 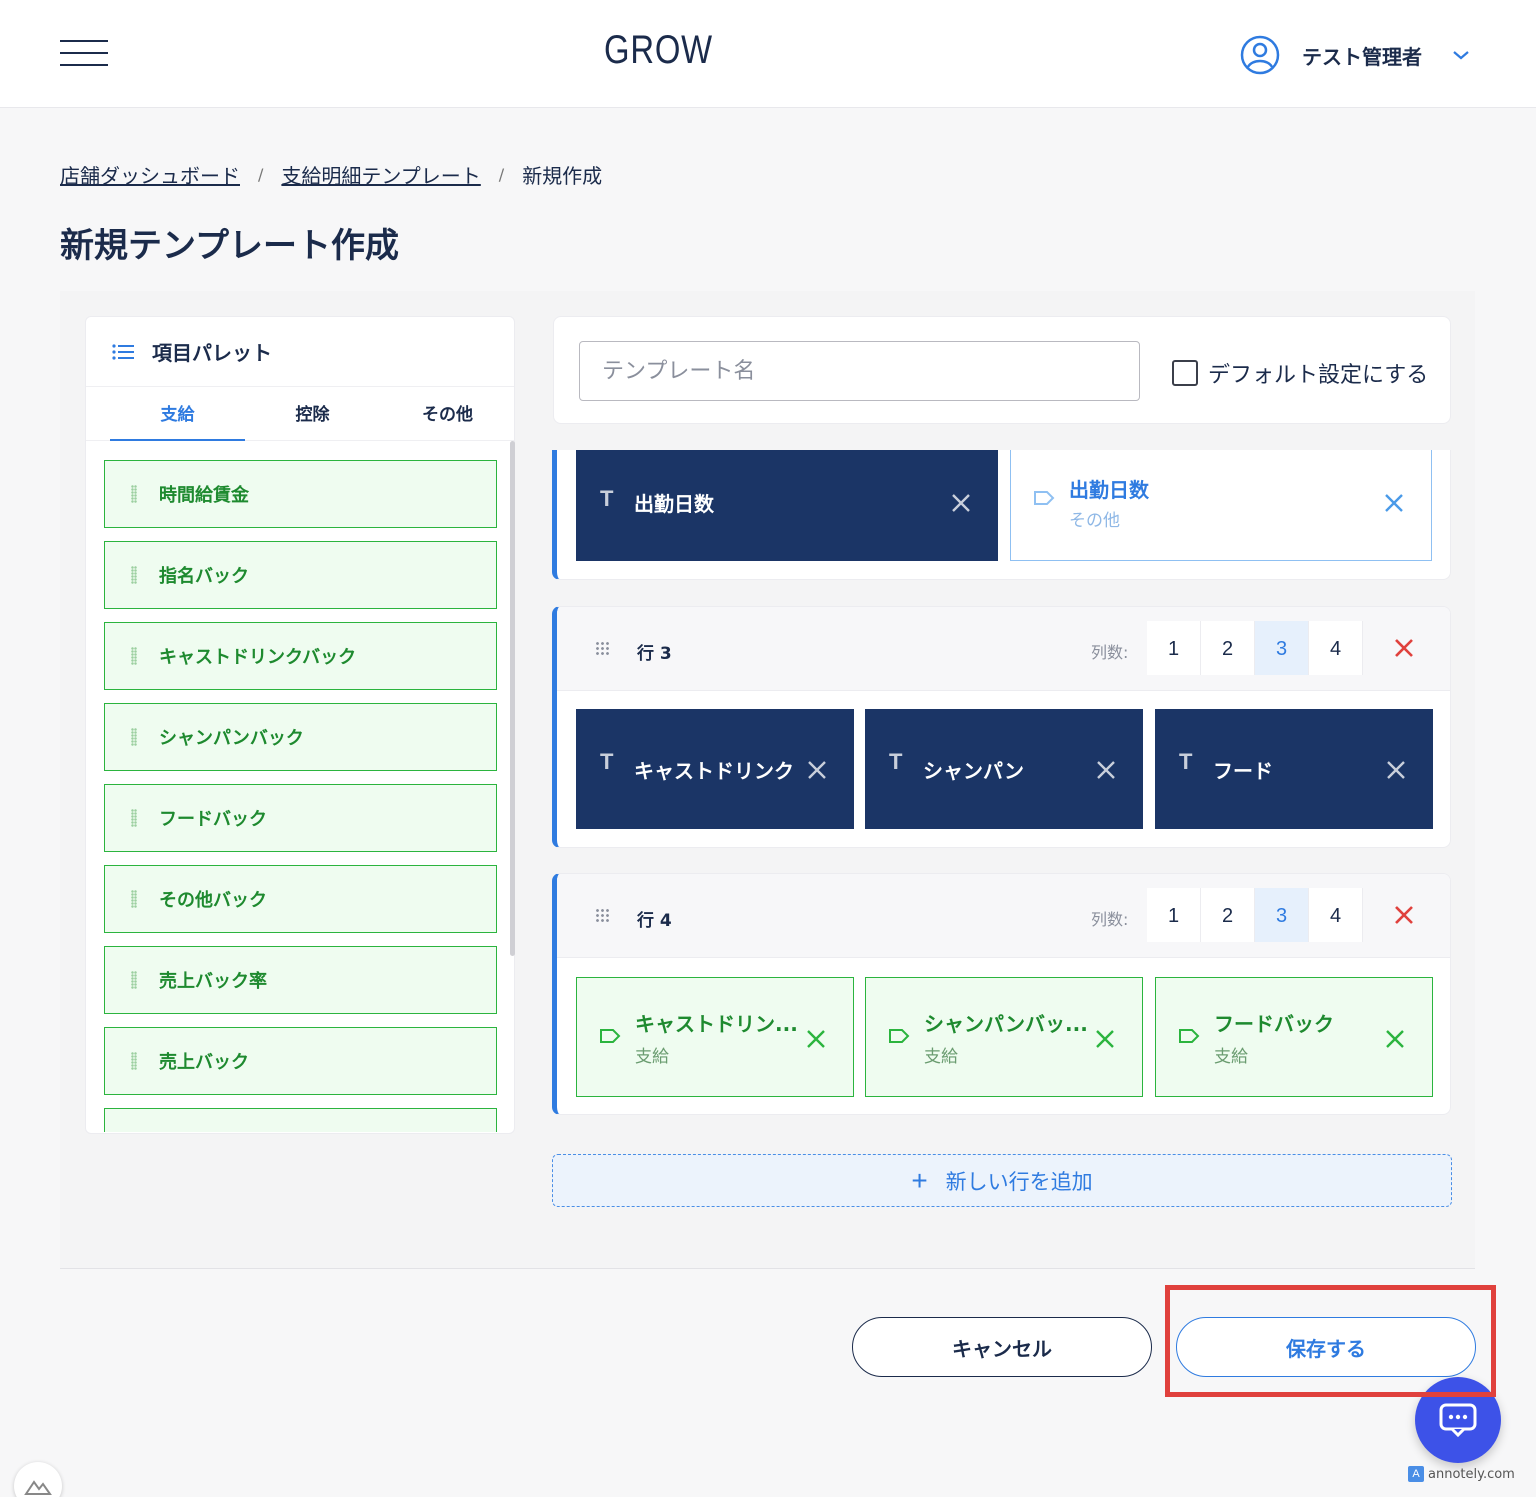 I want to click on palette-item-label: キャストドリンクバック, so click(x=258, y=657).